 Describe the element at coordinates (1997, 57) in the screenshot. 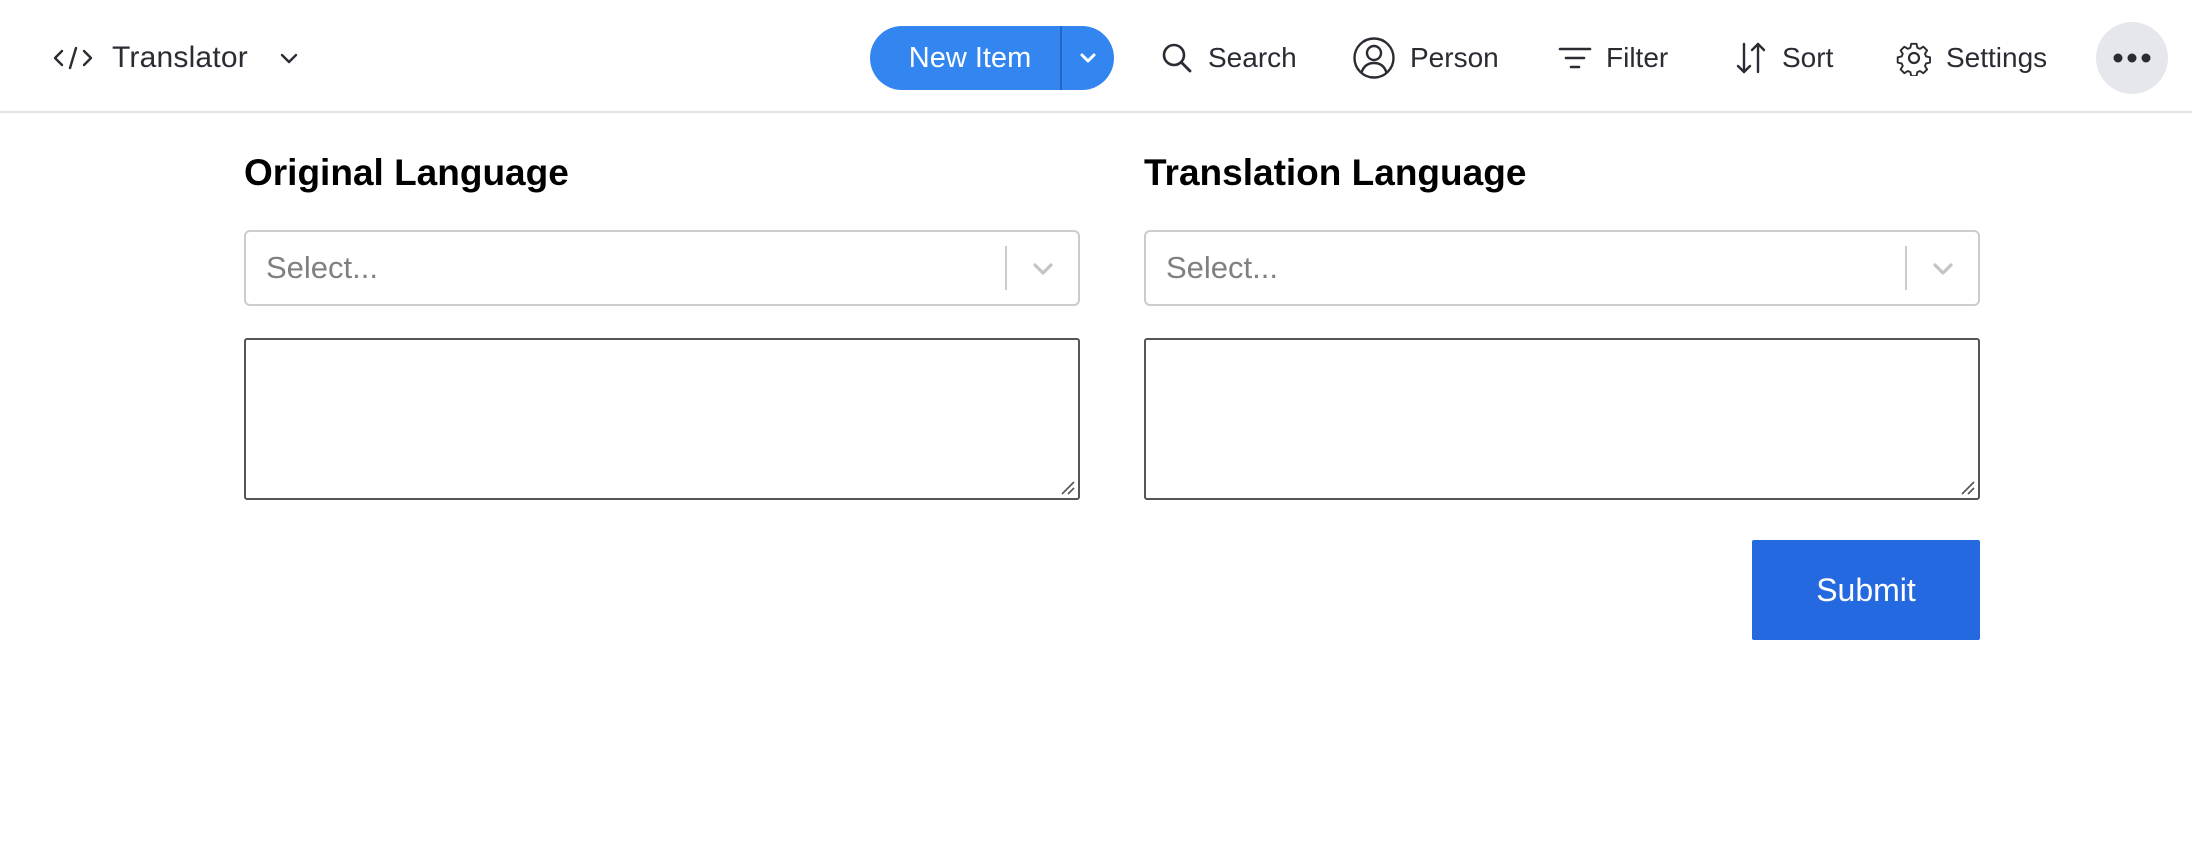

I see `settings-label: Settings` at that location.